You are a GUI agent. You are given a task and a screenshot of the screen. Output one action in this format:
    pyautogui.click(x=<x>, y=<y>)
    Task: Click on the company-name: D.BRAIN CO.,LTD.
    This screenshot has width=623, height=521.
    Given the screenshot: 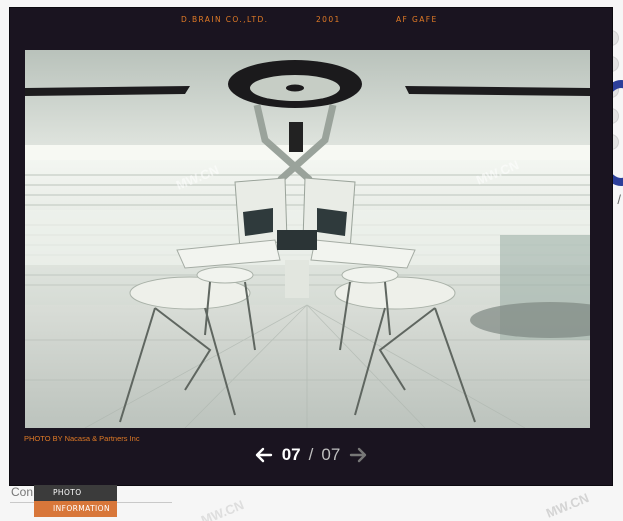 What is the action you would take?
    pyautogui.click(x=225, y=19)
    